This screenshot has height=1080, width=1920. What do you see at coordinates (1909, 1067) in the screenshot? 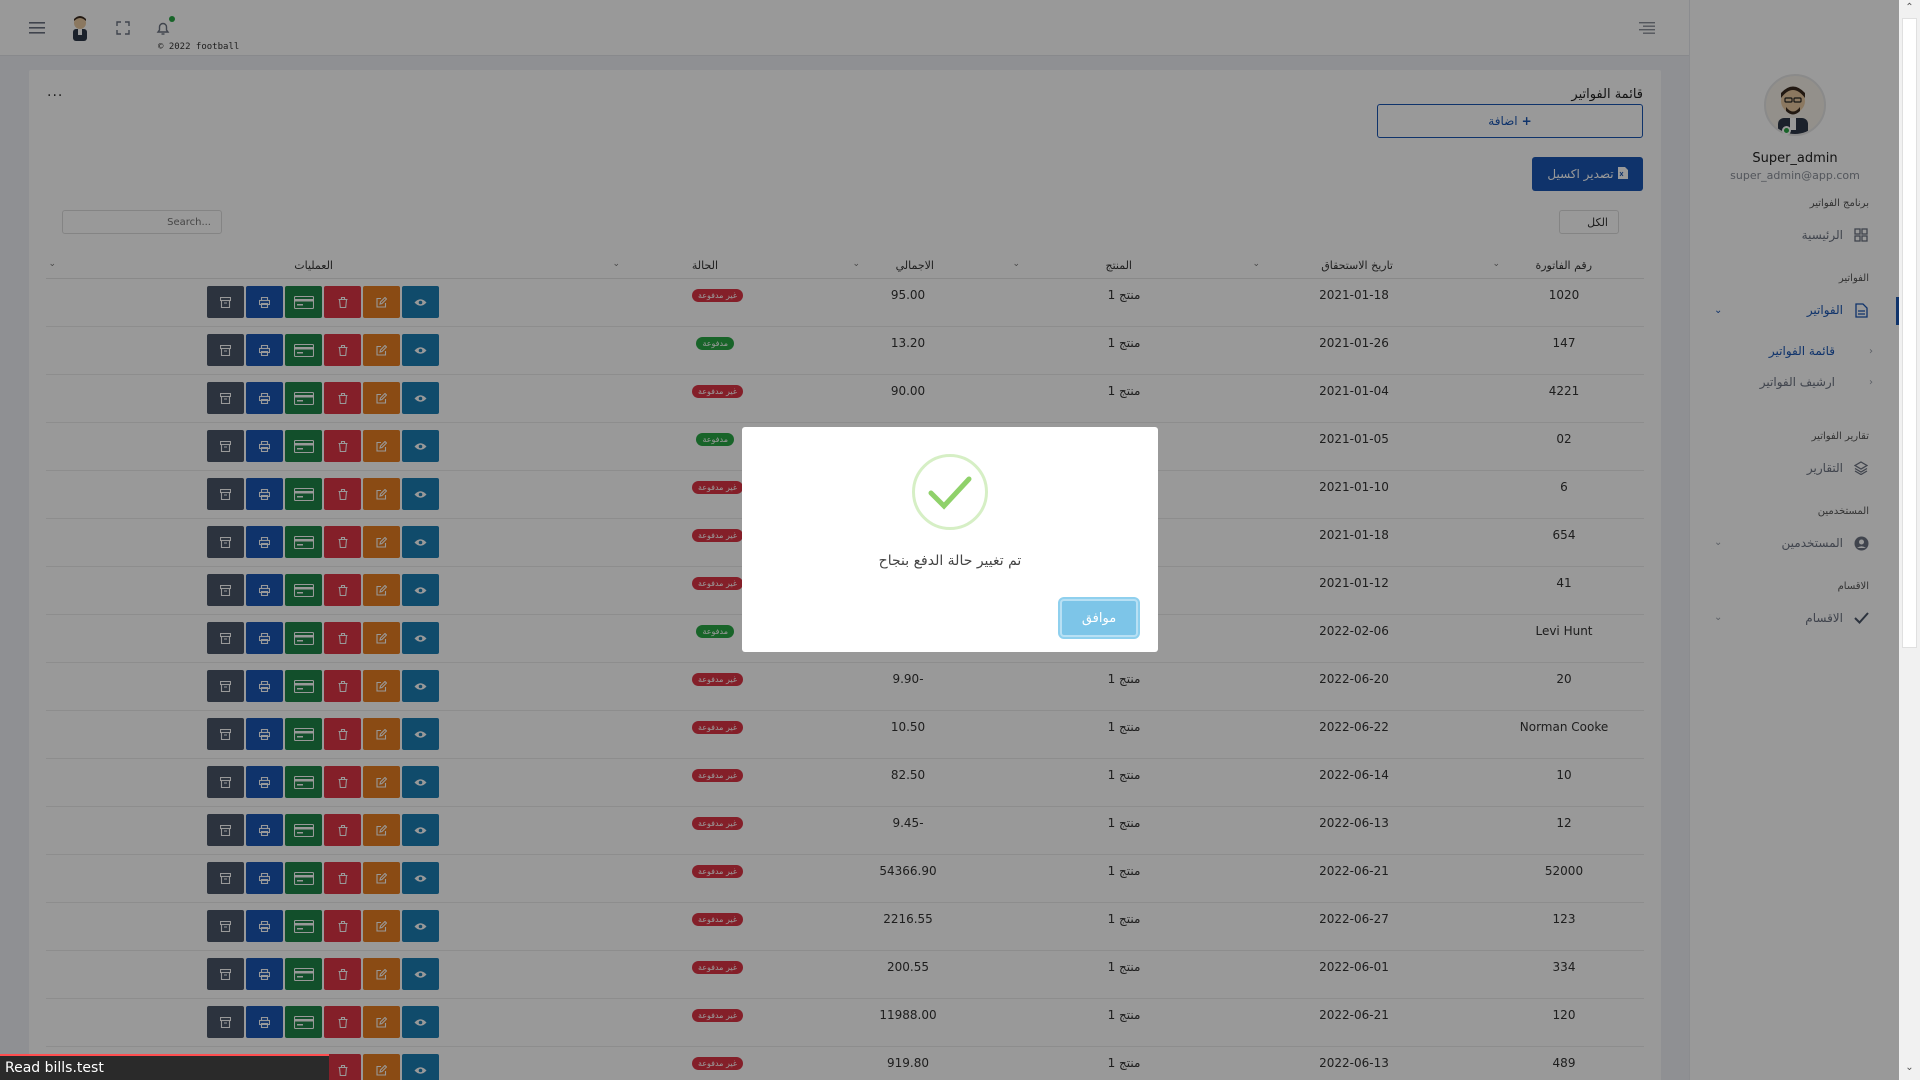
I see `scroll-down-icon: ⌄` at bounding box center [1909, 1067].